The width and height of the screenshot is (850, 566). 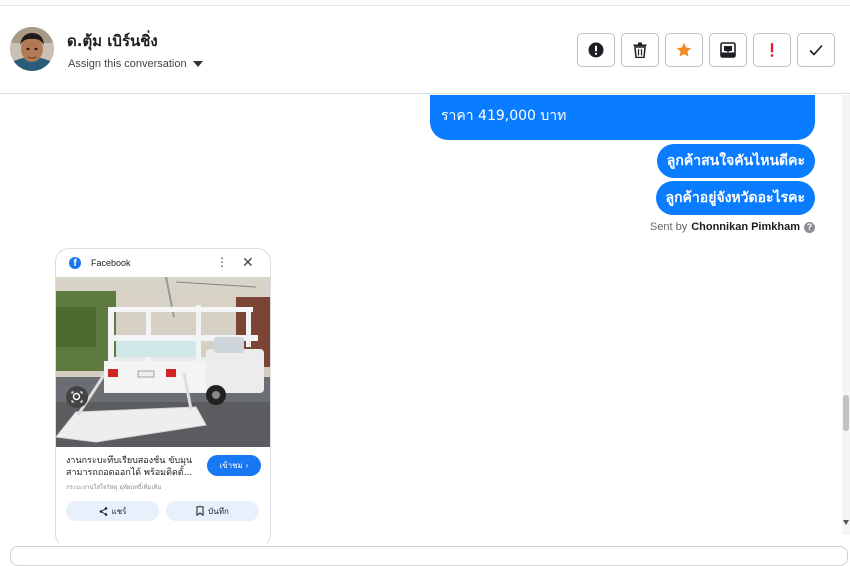 What do you see at coordinates (129, 461) in the screenshot?
I see `caption-line-1: งานกระบะทึบเรียบสองชั้น ขับมุน` at bounding box center [129, 461].